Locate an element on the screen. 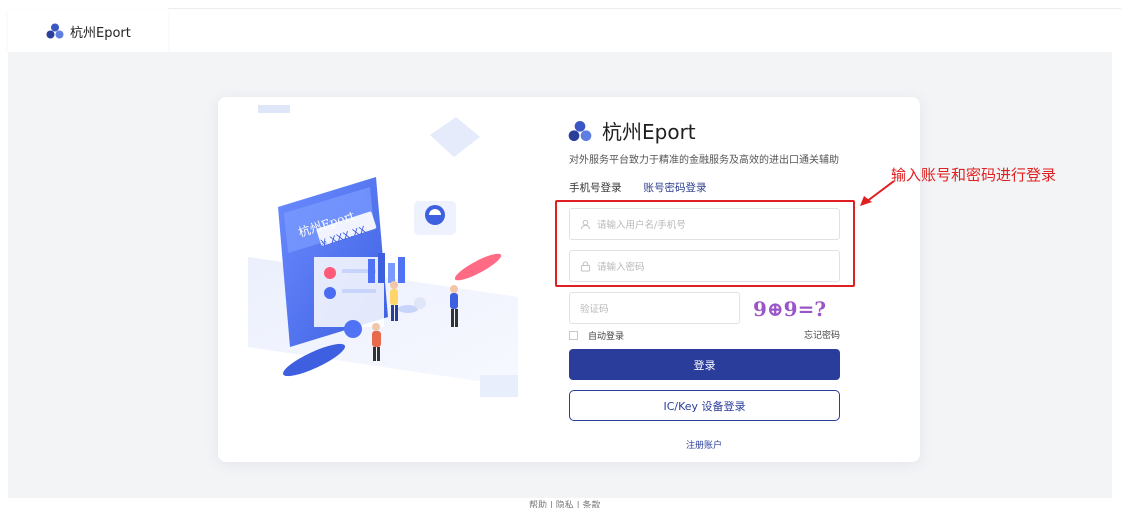  captcha-image: 9⊕9=? is located at coordinates (790, 308).